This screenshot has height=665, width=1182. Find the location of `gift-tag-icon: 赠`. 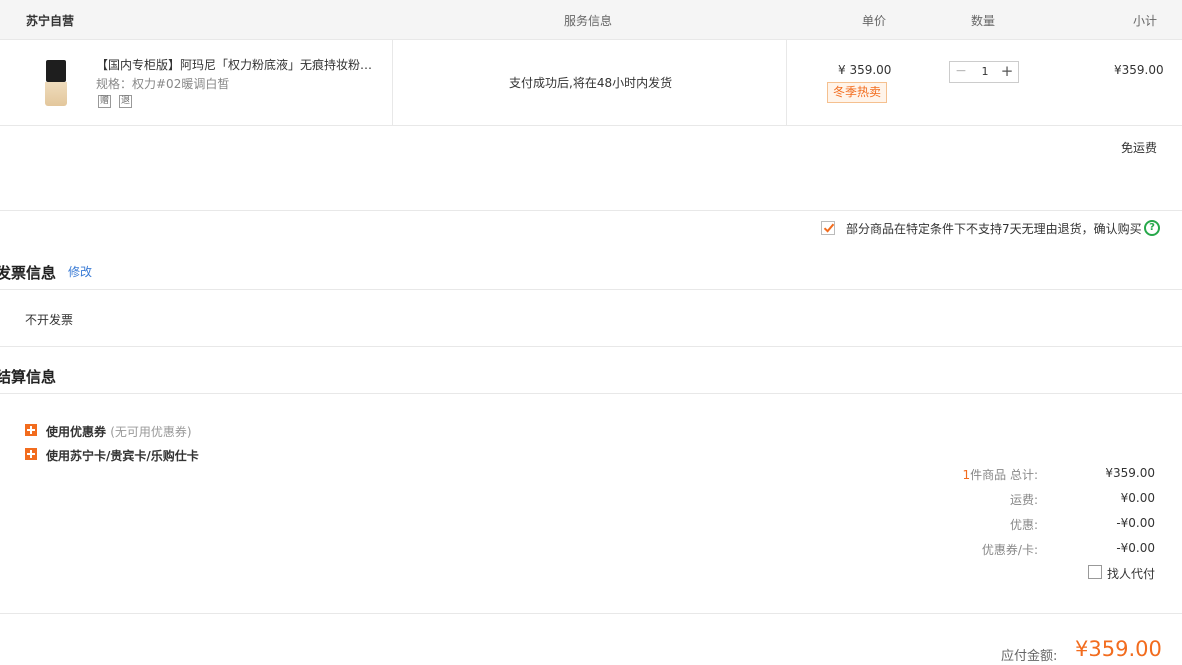

gift-tag-icon: 赠 is located at coordinates (104, 101).